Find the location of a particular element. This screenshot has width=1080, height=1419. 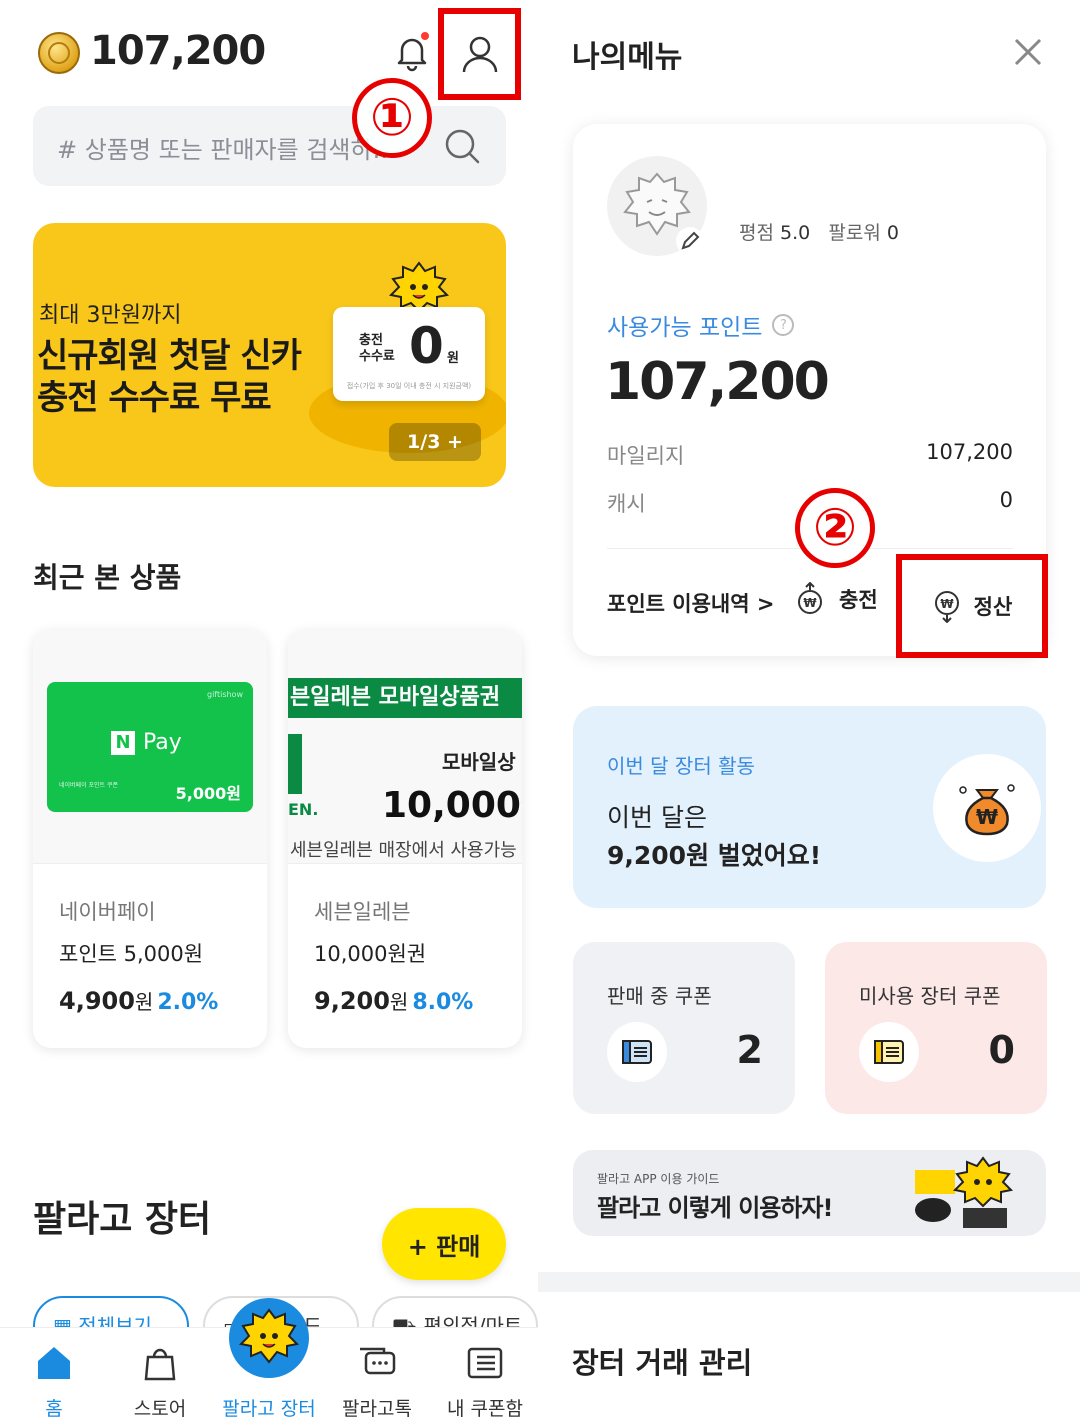

available-points-value: 107,200 is located at coordinates (717, 382).